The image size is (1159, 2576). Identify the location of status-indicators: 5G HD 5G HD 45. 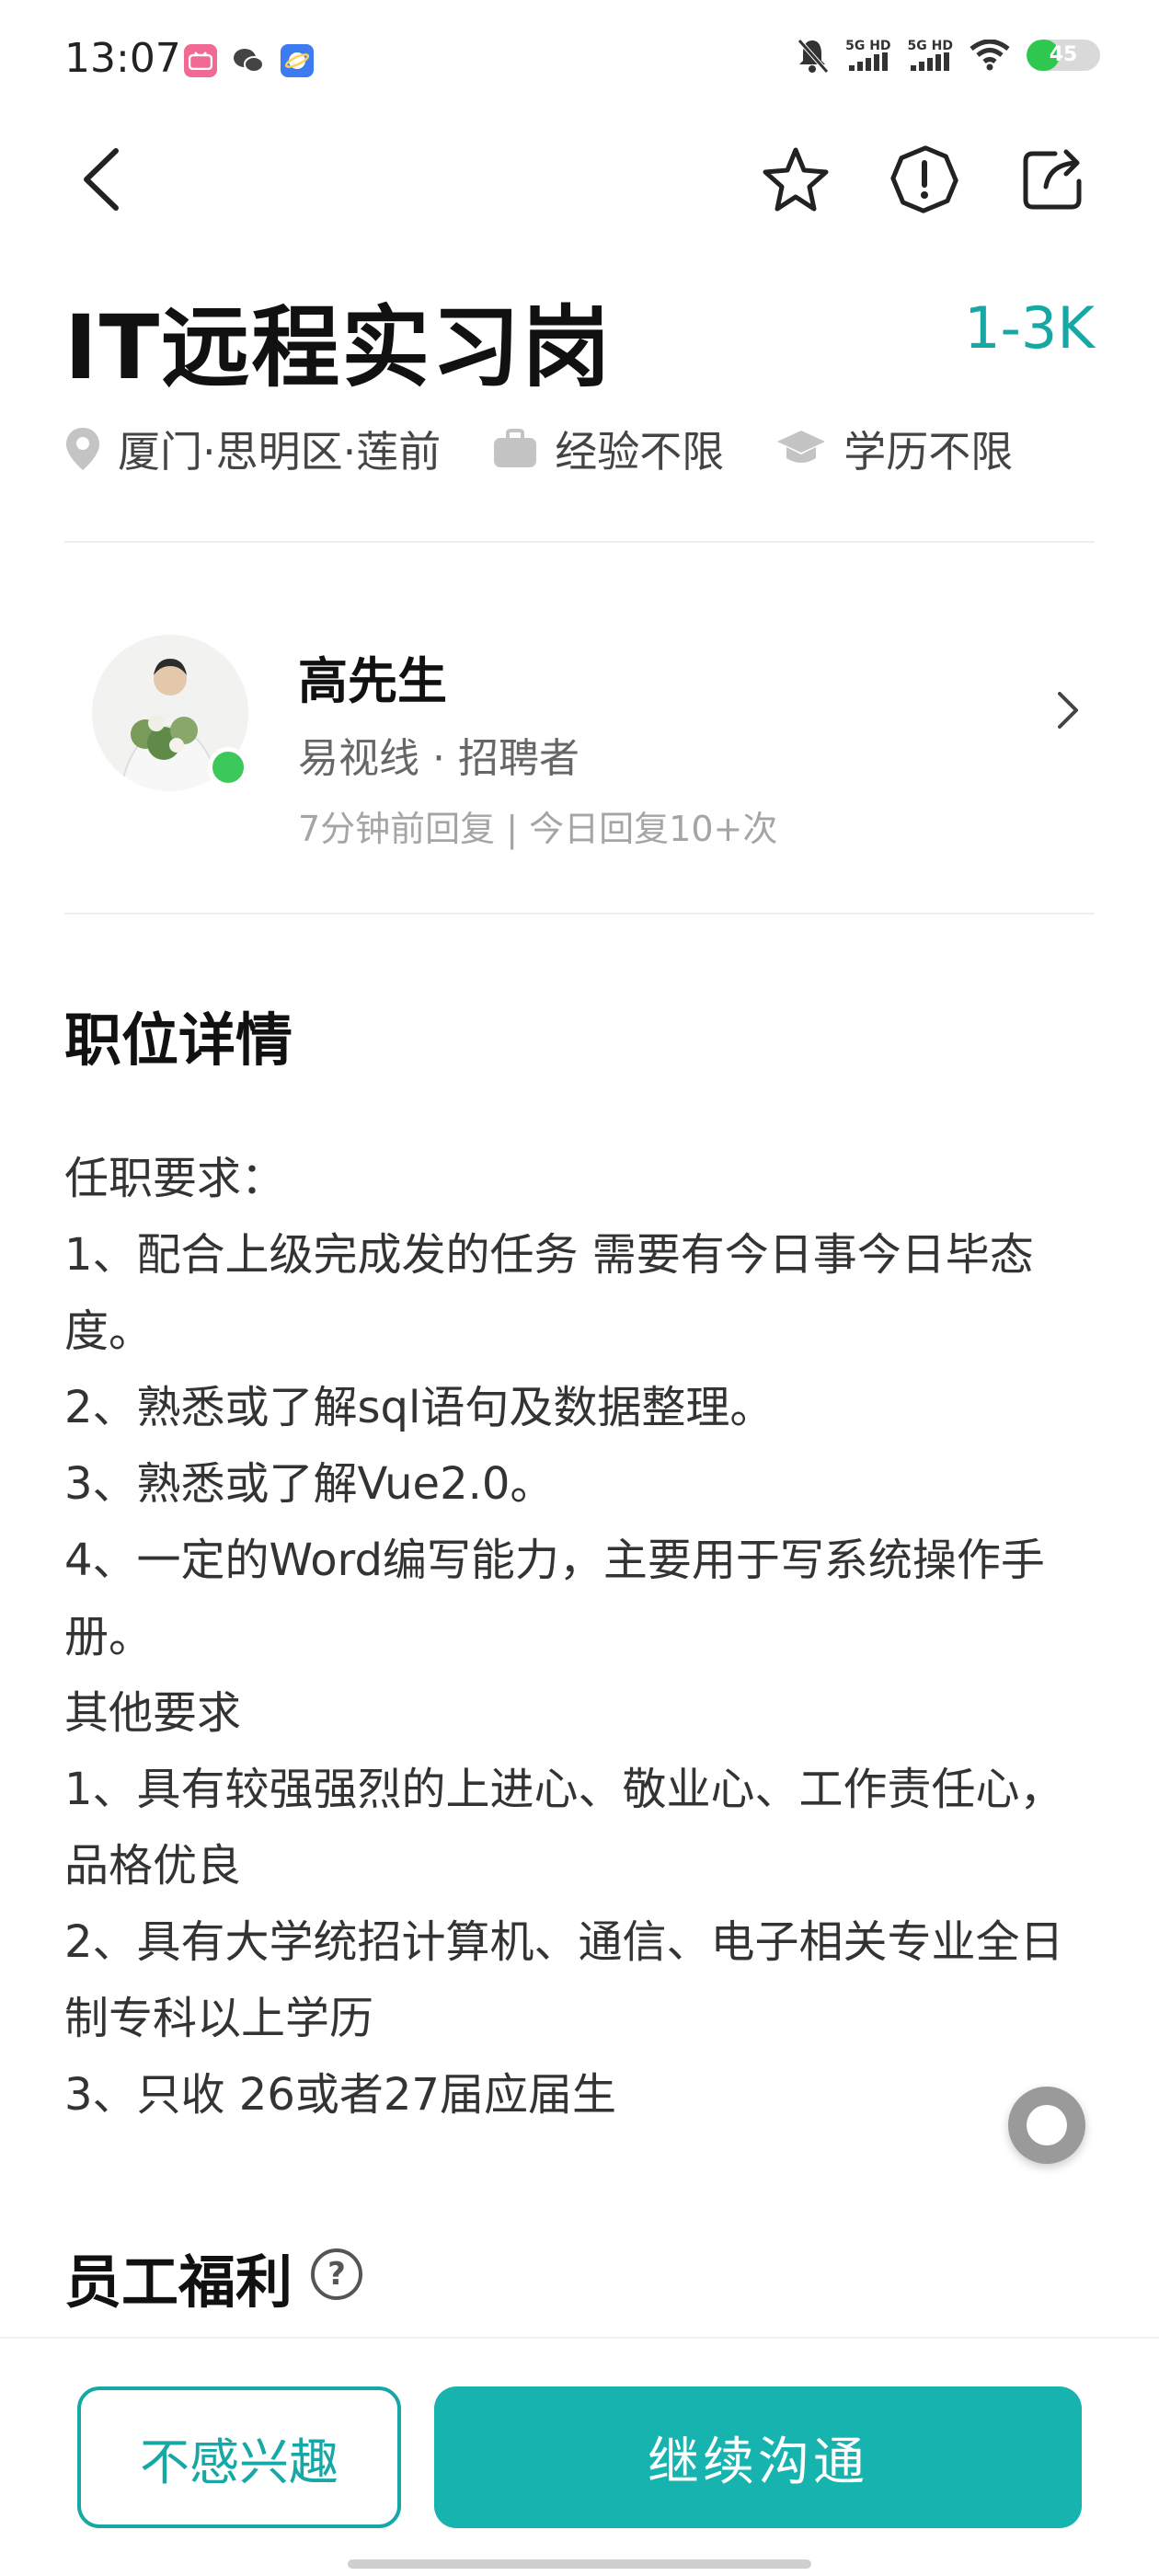
(948, 55).